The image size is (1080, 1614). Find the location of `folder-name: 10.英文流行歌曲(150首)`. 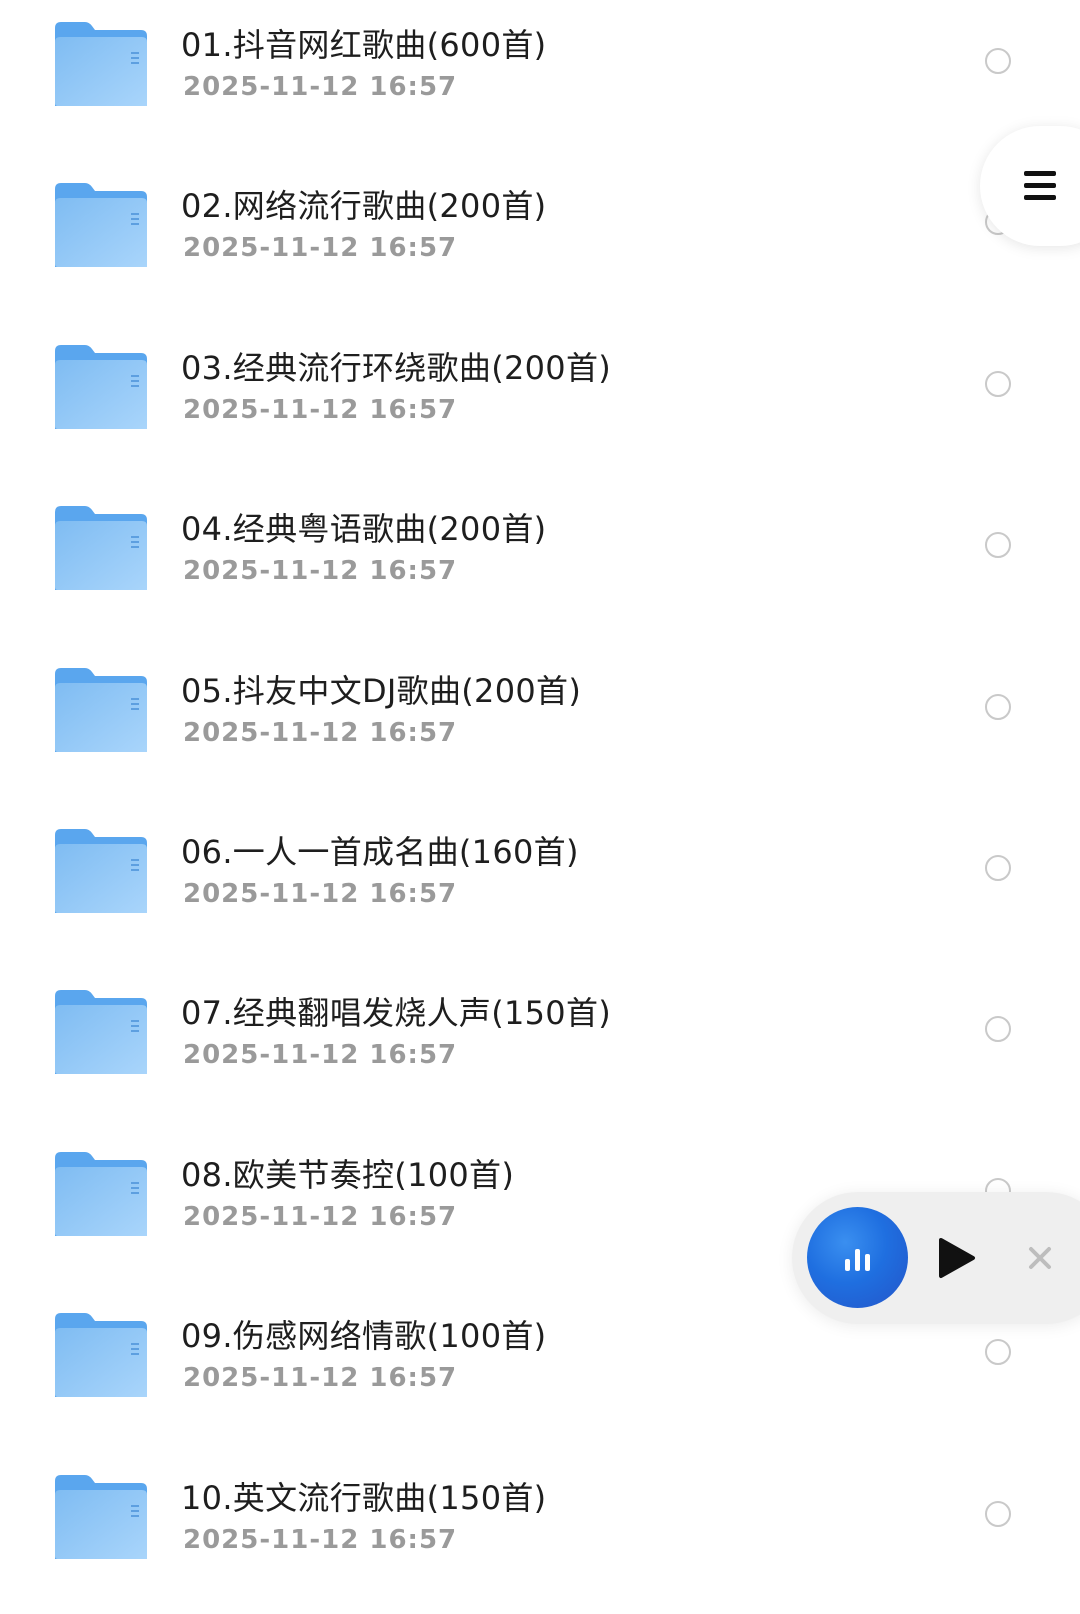

folder-name: 10.英文流行歌曲(150首) is located at coordinates (364, 1497).